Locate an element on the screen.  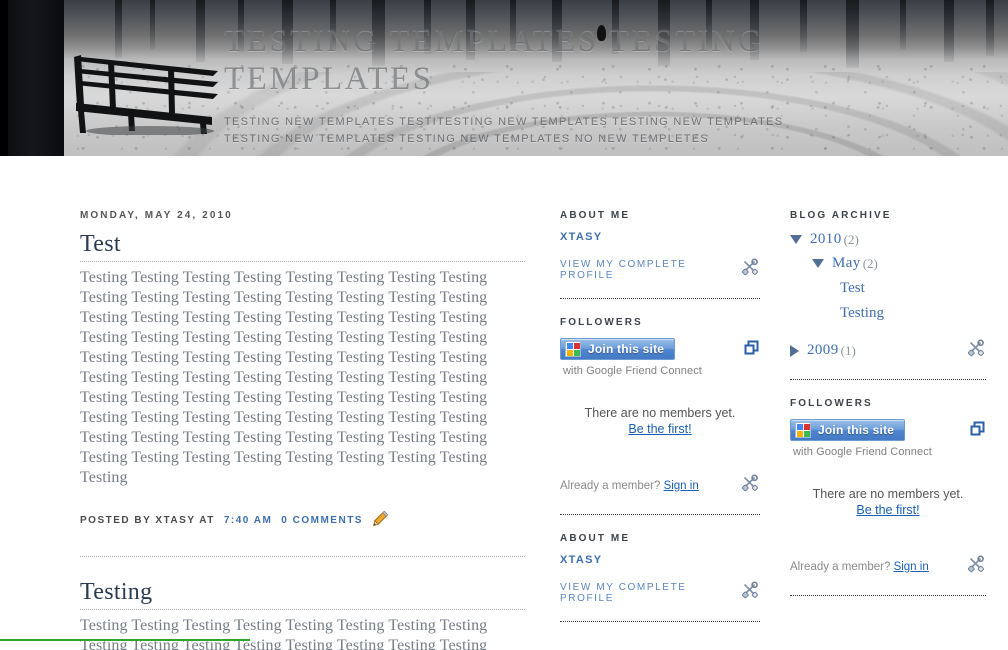
post-title: Test is located at coordinates (302, 244).